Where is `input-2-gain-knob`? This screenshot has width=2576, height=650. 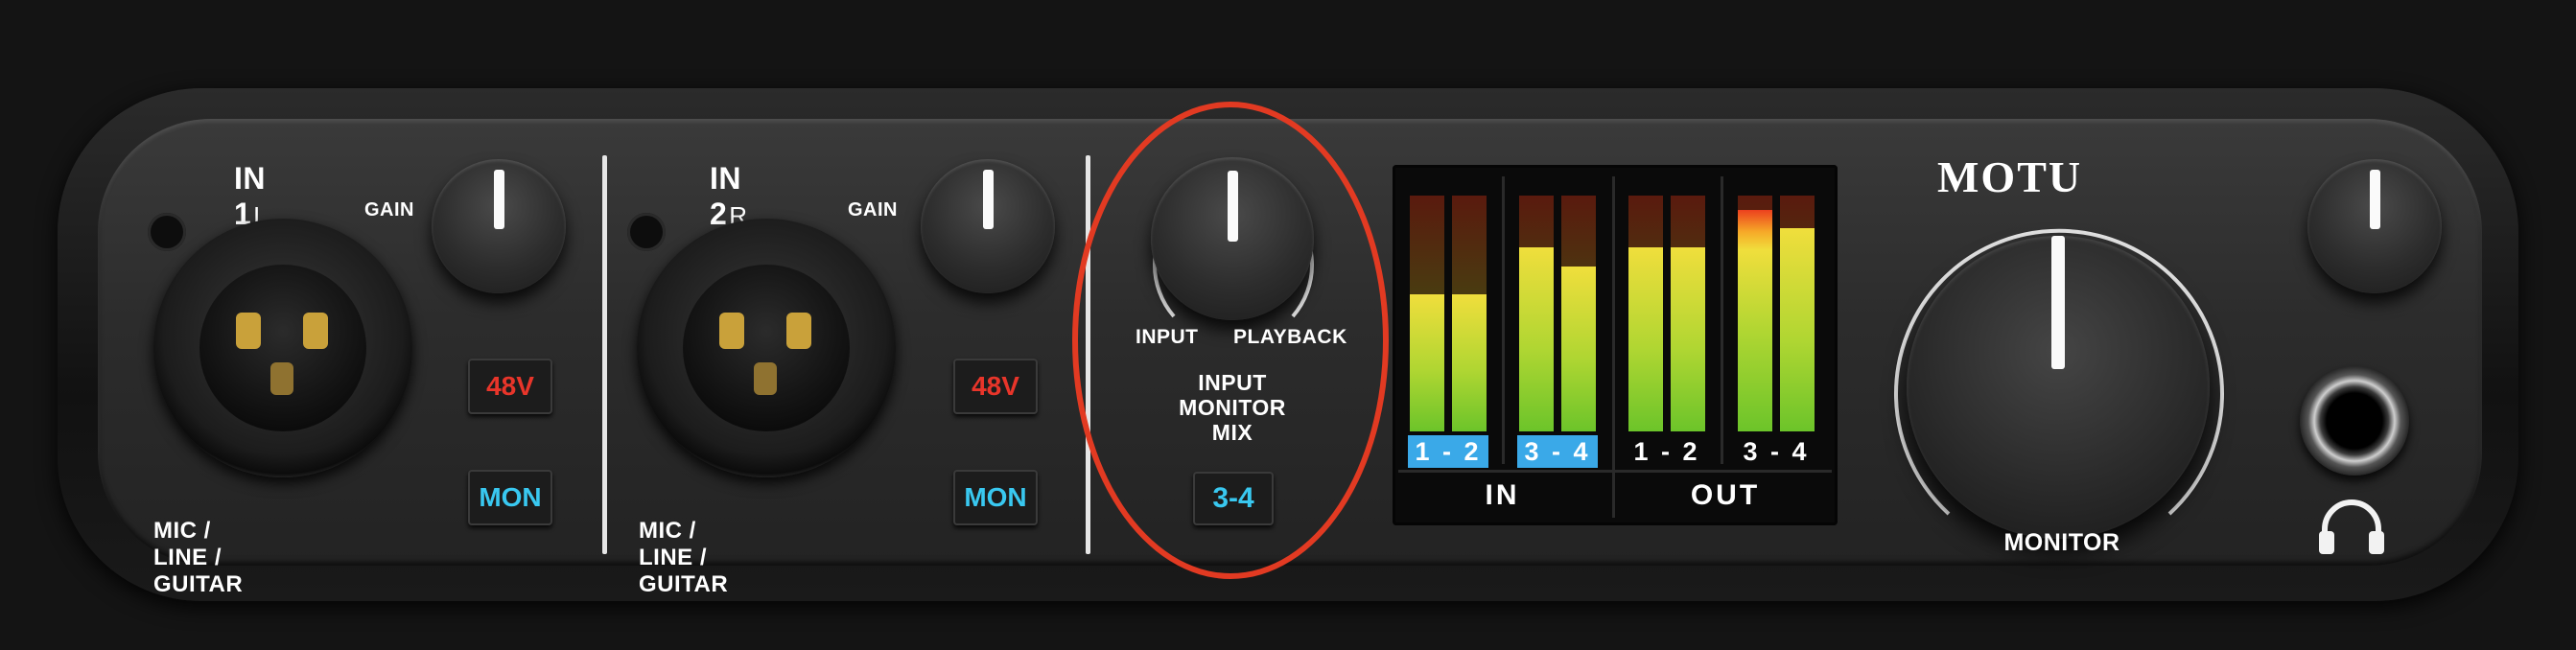
input-2-gain-knob is located at coordinates (988, 226).